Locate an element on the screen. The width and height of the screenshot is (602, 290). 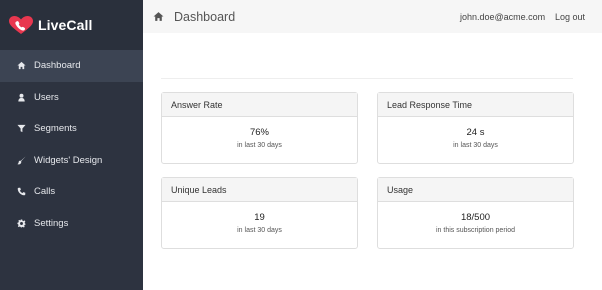
sidebar-item-dashboard: Dashboard is located at coordinates (71, 66).